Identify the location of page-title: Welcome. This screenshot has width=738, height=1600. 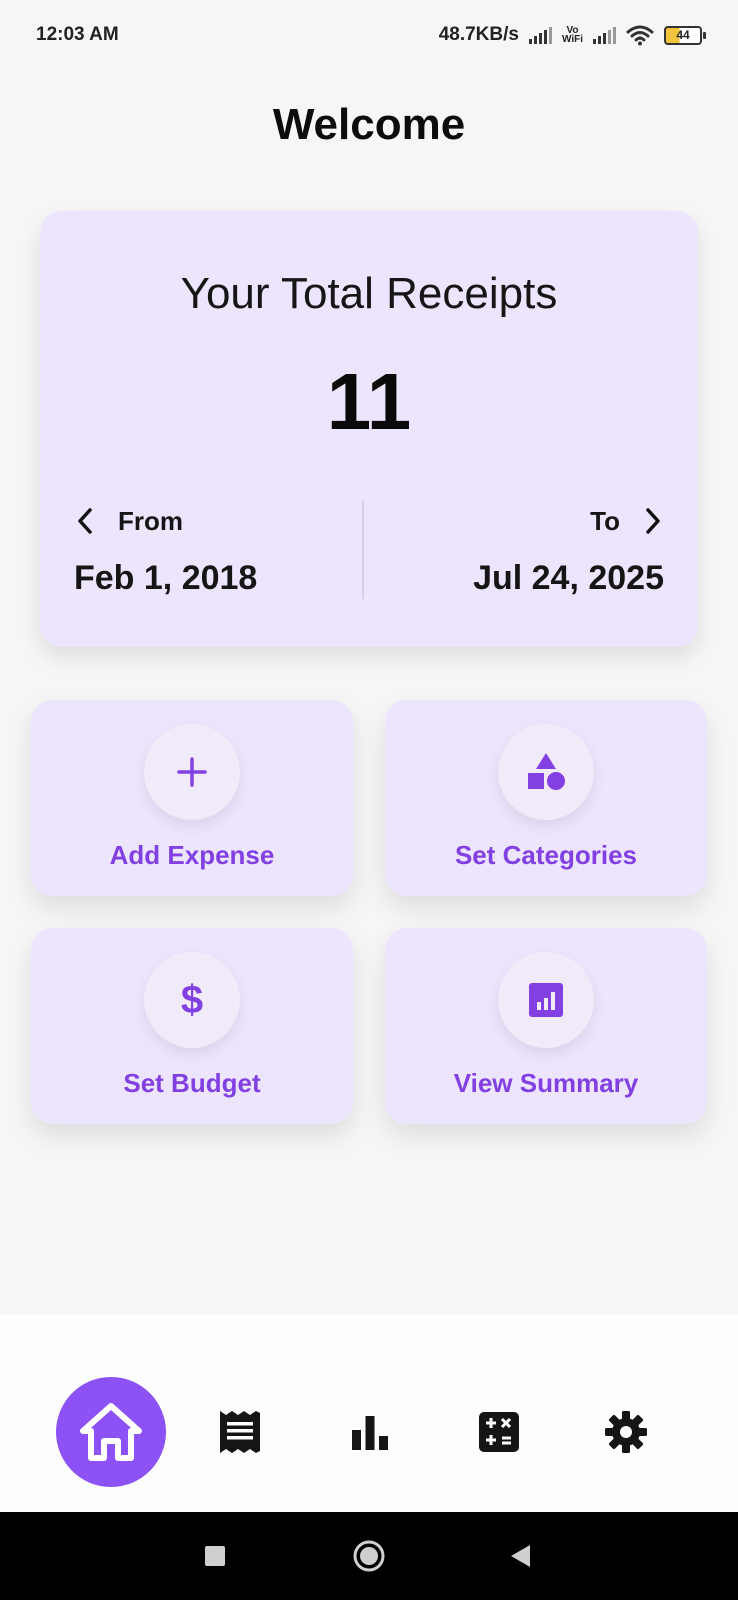
(369, 124).